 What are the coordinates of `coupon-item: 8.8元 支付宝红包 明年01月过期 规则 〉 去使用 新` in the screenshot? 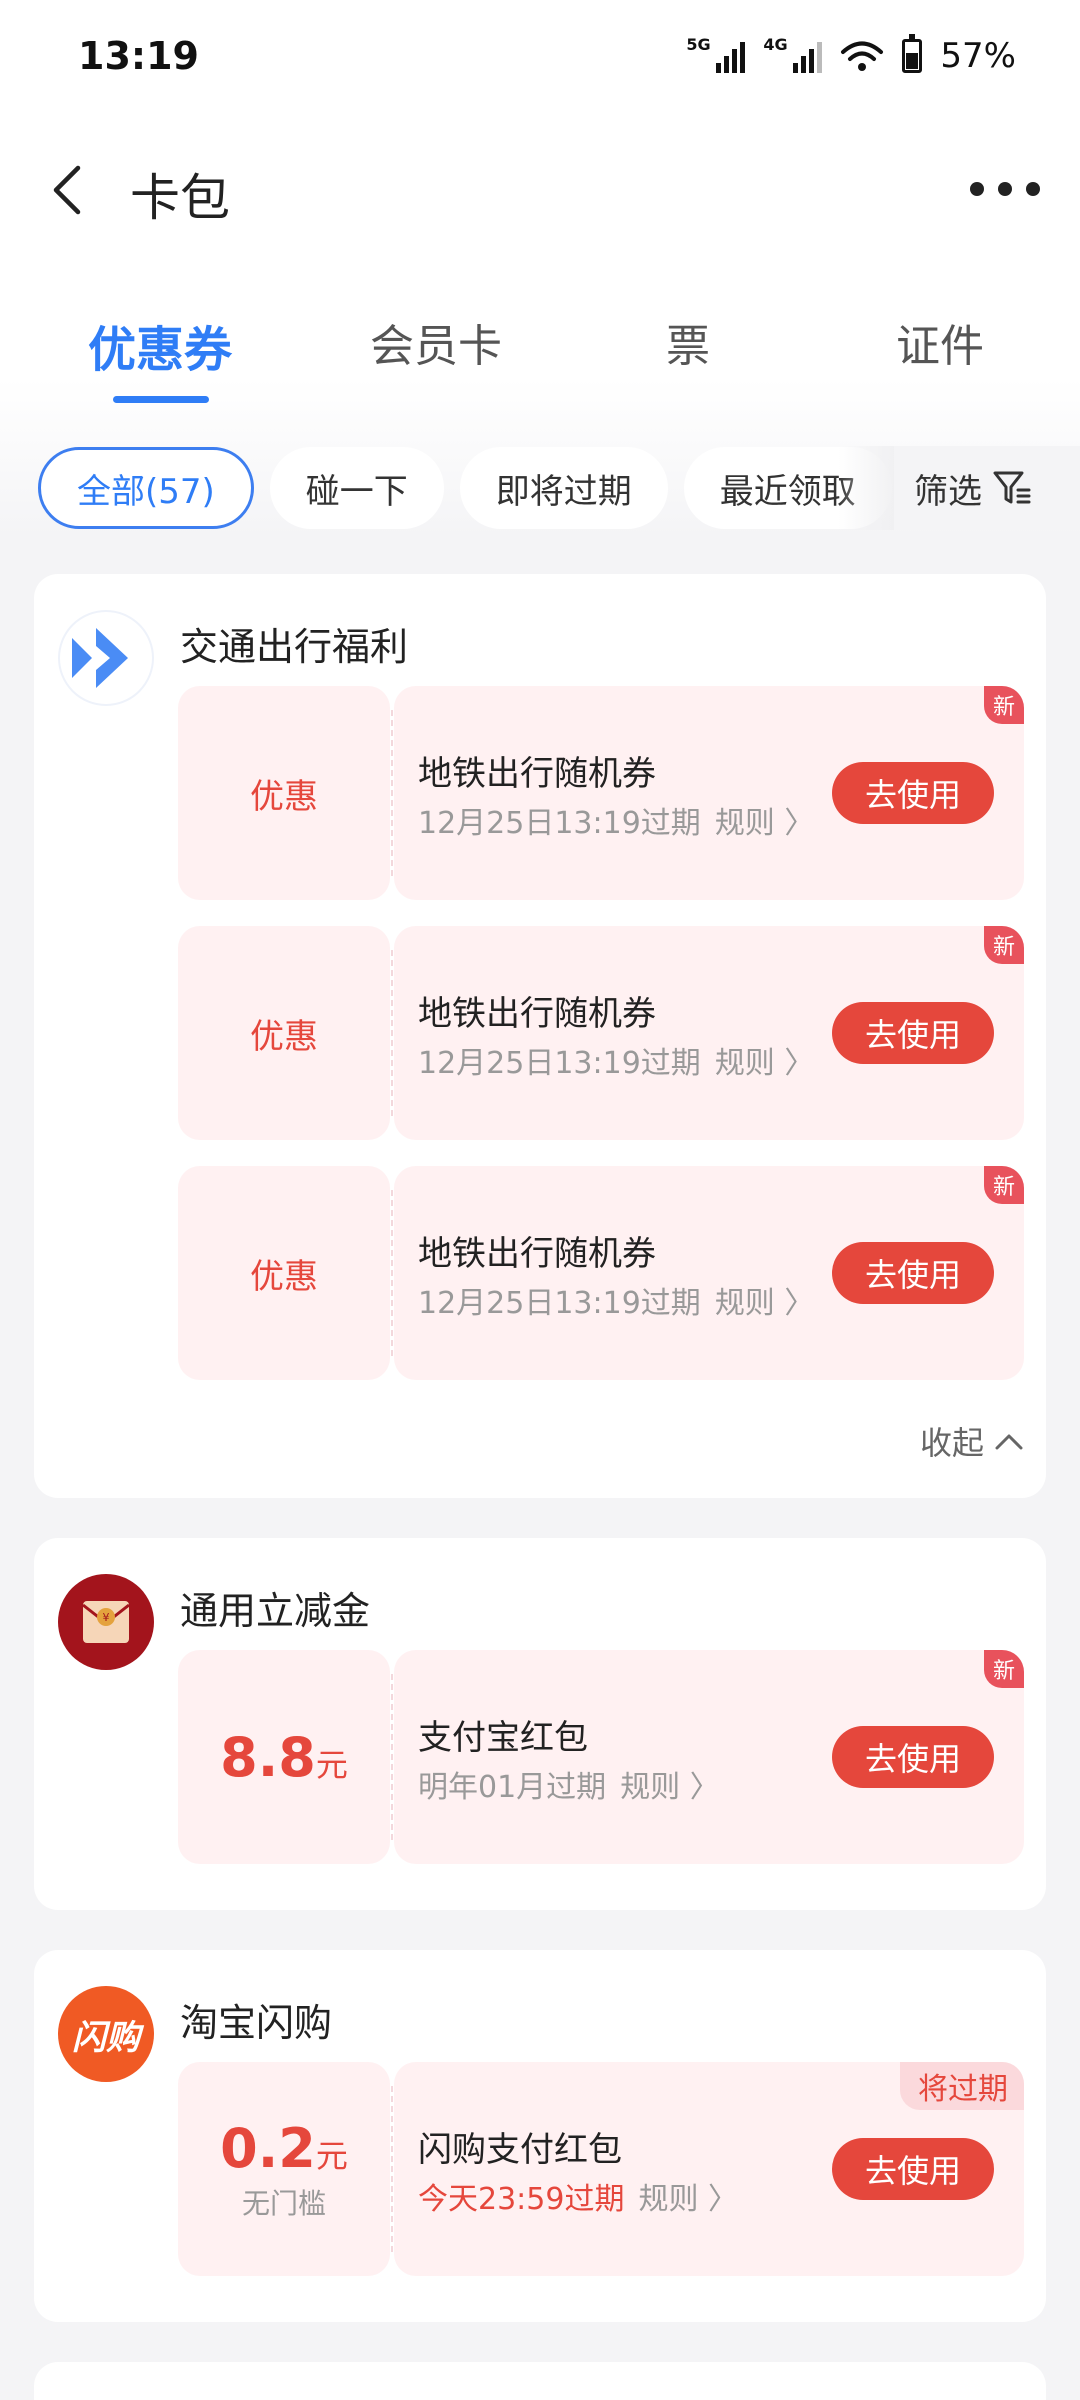 It's located at (601, 1757).